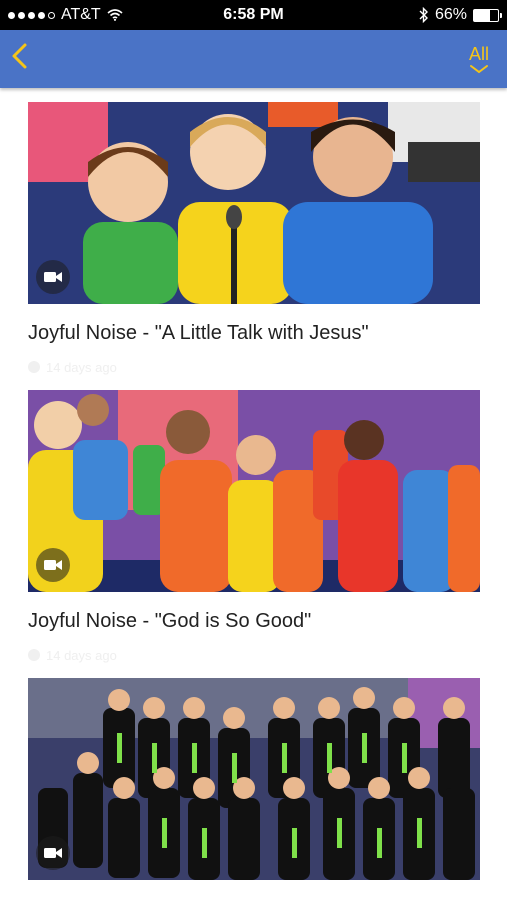 The height and width of the screenshot is (900, 507). I want to click on filter-all-button: All, so click(479, 64).